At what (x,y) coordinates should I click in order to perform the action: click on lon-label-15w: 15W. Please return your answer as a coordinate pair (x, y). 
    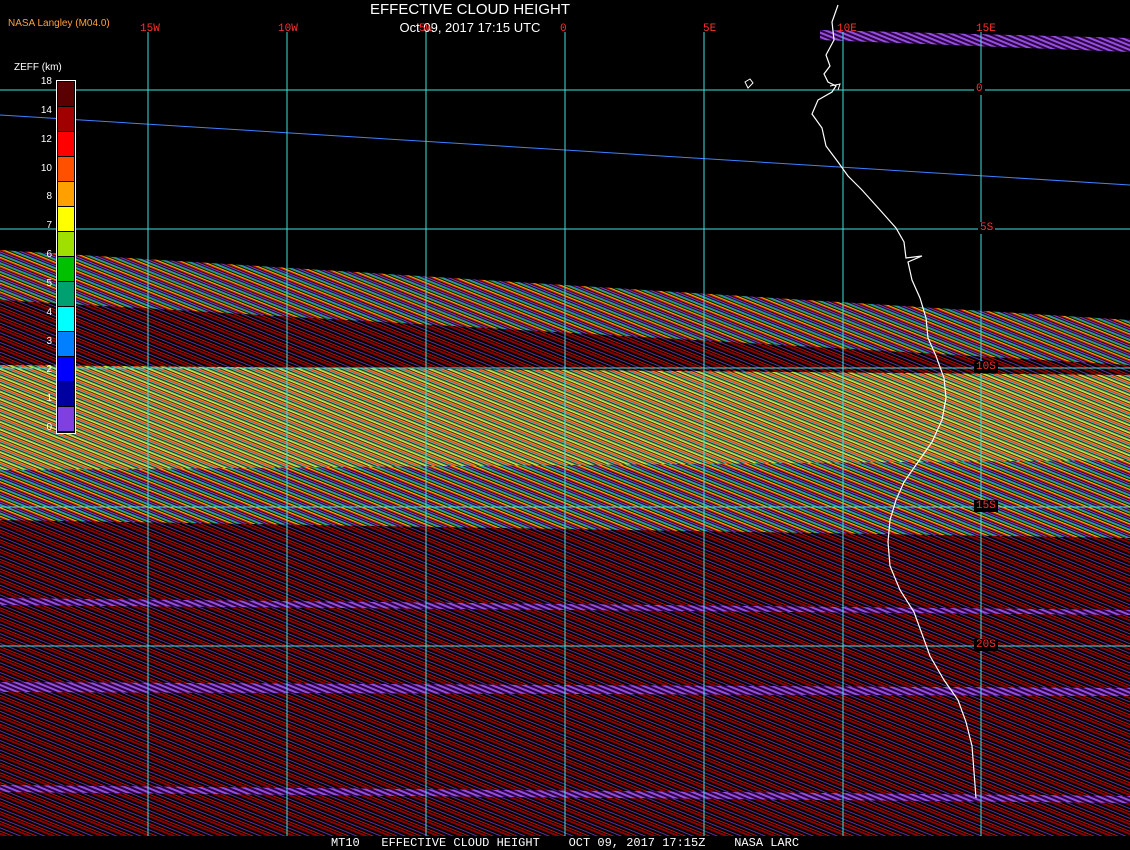
    Looking at the image, I should click on (150, 29).